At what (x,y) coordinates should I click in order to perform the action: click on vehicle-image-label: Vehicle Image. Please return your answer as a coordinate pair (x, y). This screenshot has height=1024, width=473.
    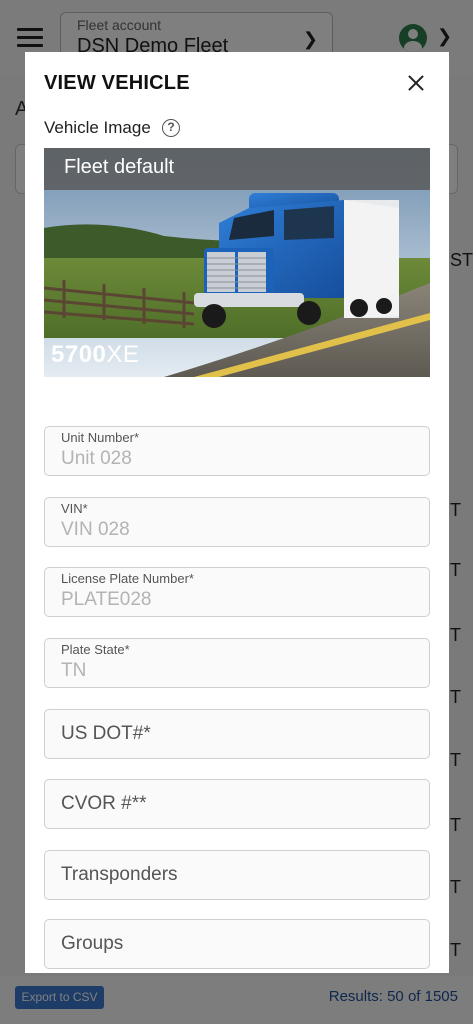
    Looking at the image, I should click on (97, 127).